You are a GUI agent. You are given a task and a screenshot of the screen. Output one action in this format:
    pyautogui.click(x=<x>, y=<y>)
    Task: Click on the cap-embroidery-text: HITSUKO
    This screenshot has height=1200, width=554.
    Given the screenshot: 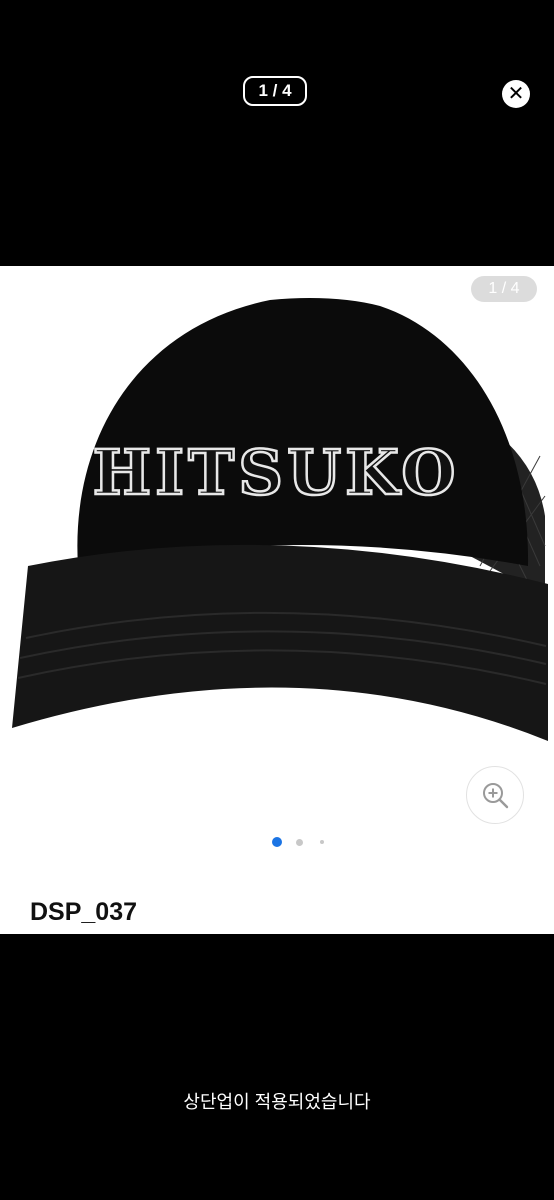 What is the action you would take?
    pyautogui.click(x=276, y=472)
    